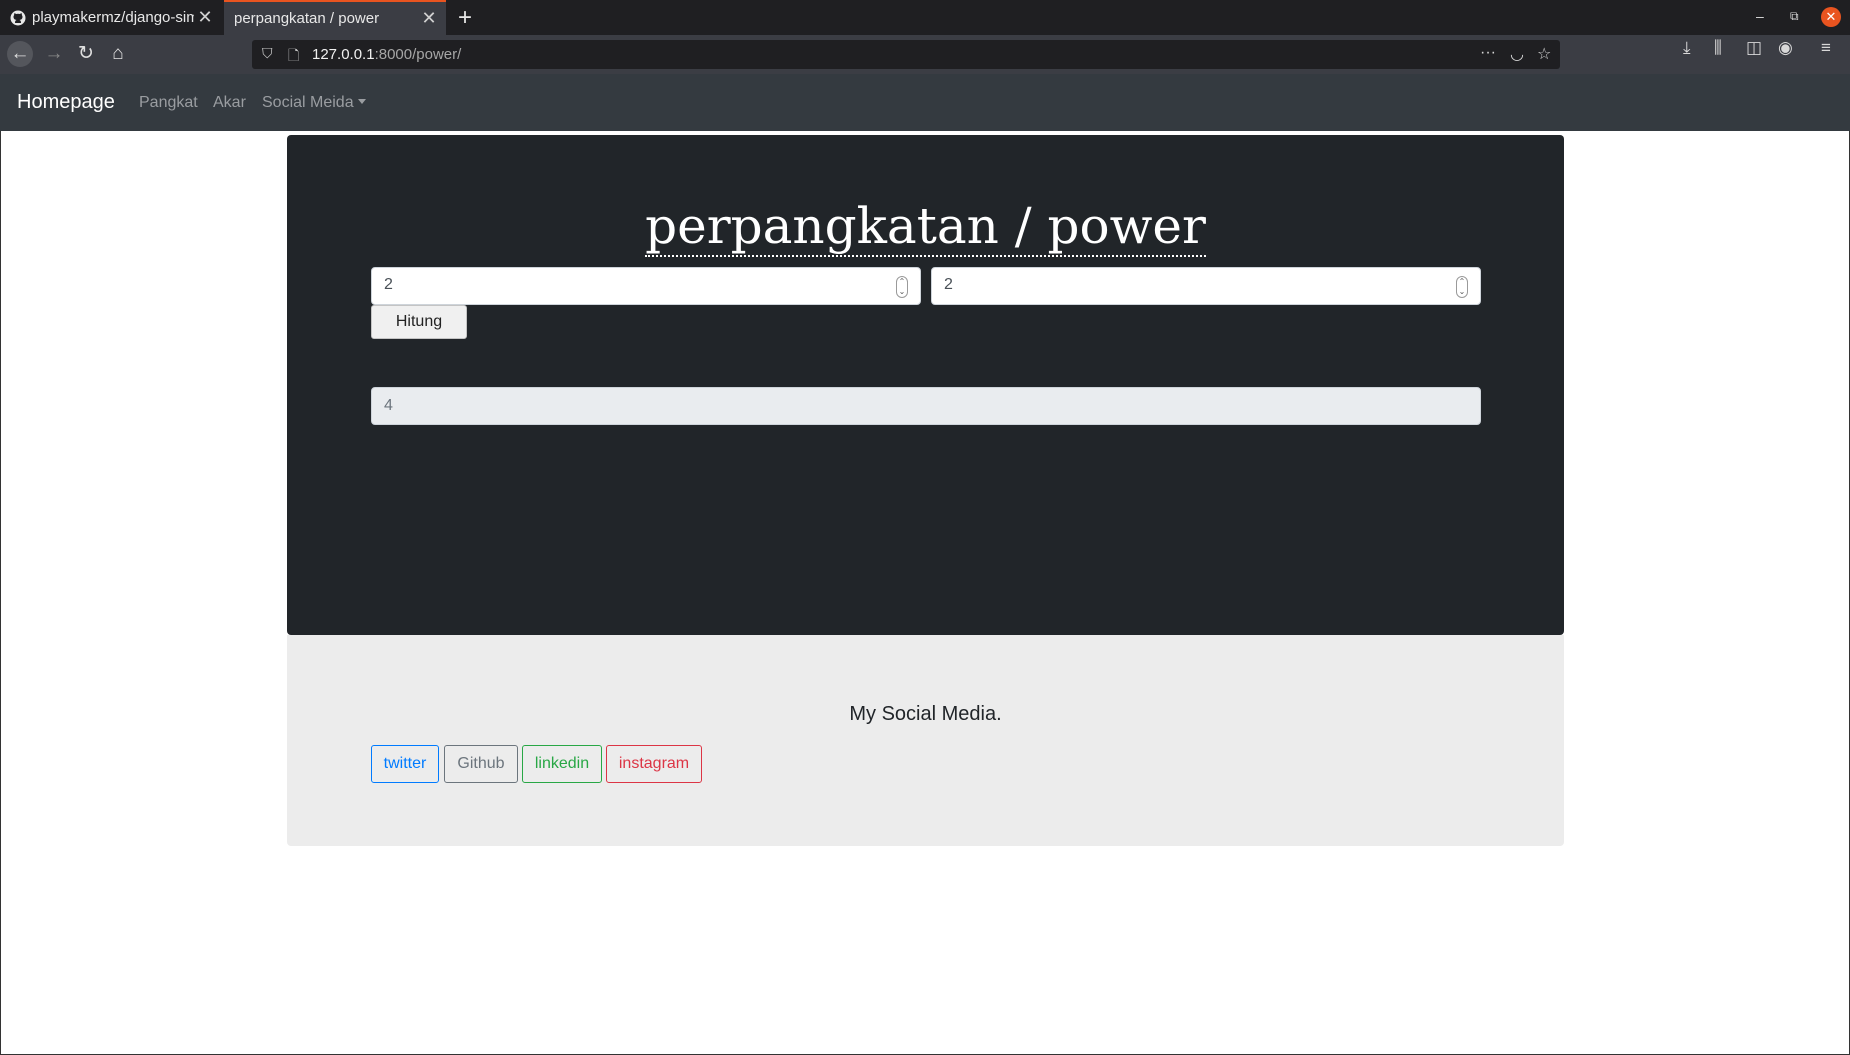 This screenshot has height=1055, width=1850. Describe the element at coordinates (926, 406) in the screenshot. I see `result-field: 4` at that location.